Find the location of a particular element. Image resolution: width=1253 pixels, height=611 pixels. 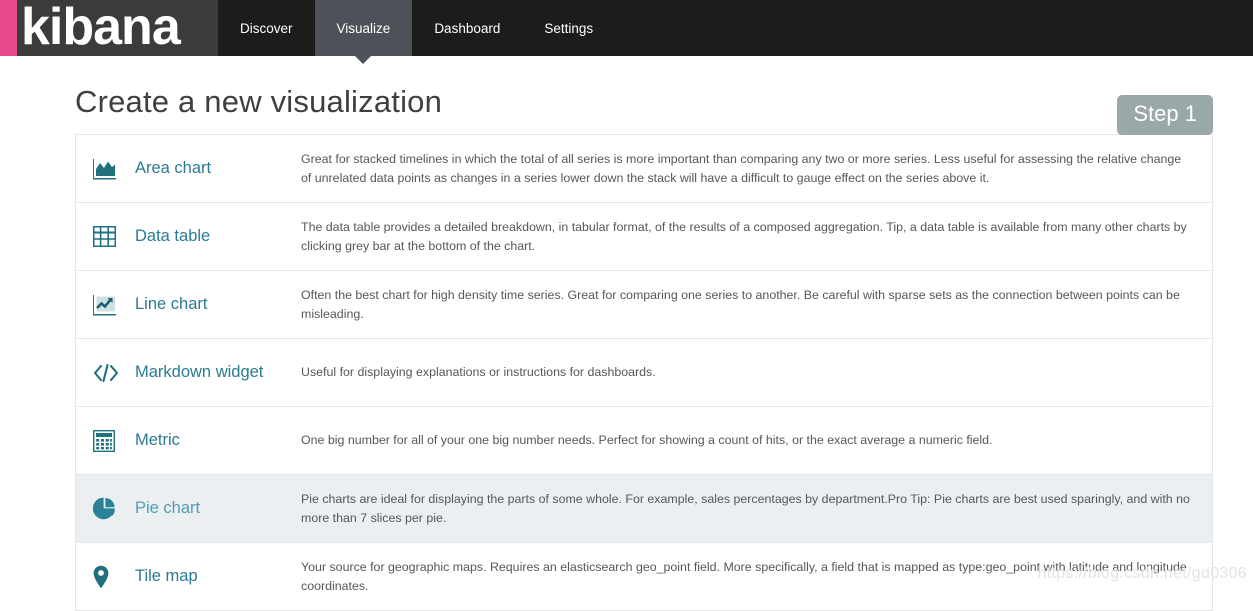

viz-title-cell: Tile map is located at coordinates (182, 576).